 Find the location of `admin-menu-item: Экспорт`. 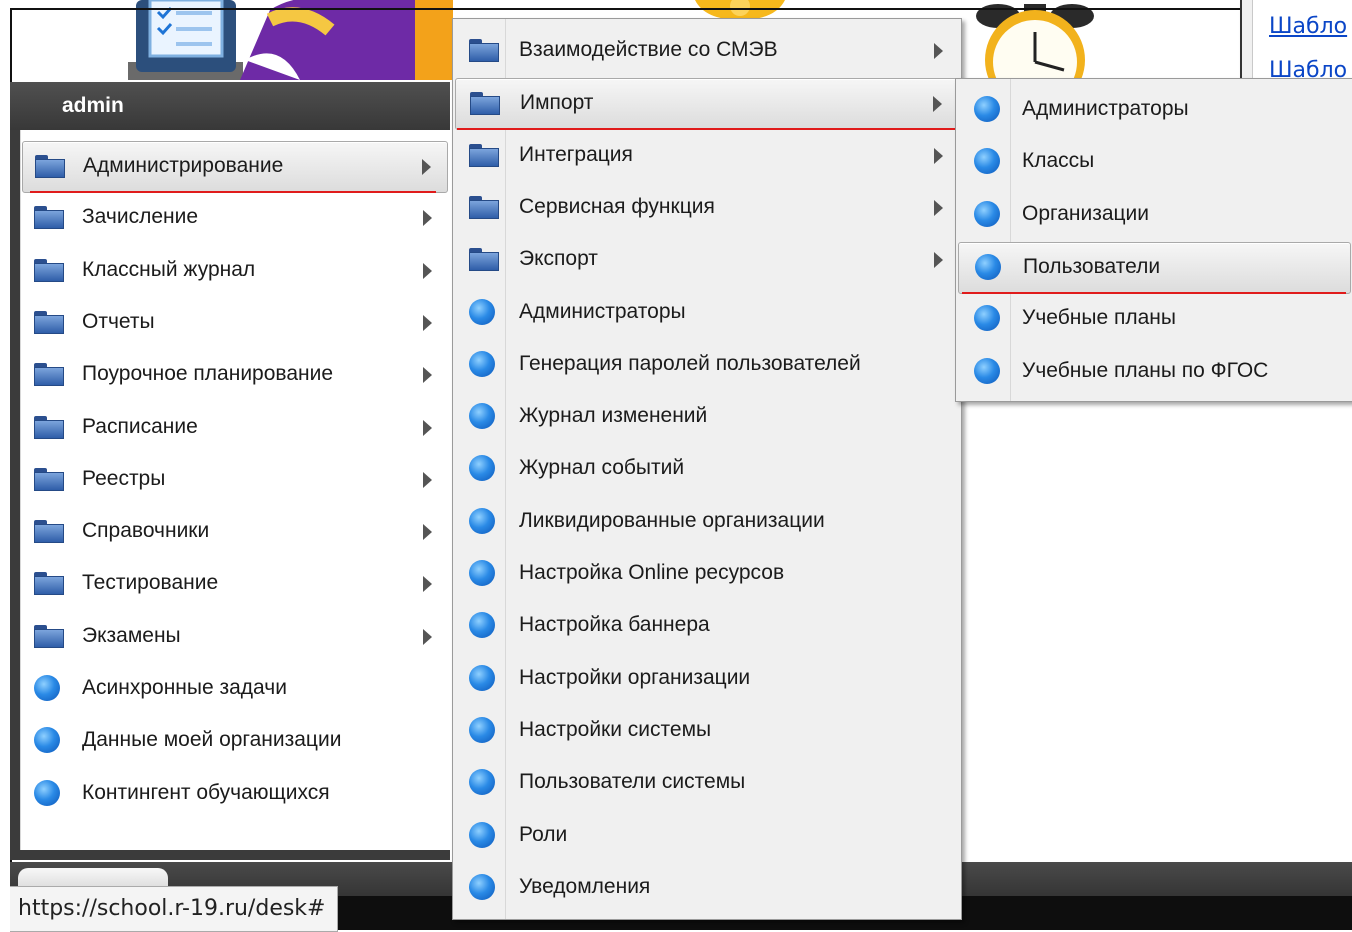

admin-menu-item: Экспорт is located at coordinates (707, 260).